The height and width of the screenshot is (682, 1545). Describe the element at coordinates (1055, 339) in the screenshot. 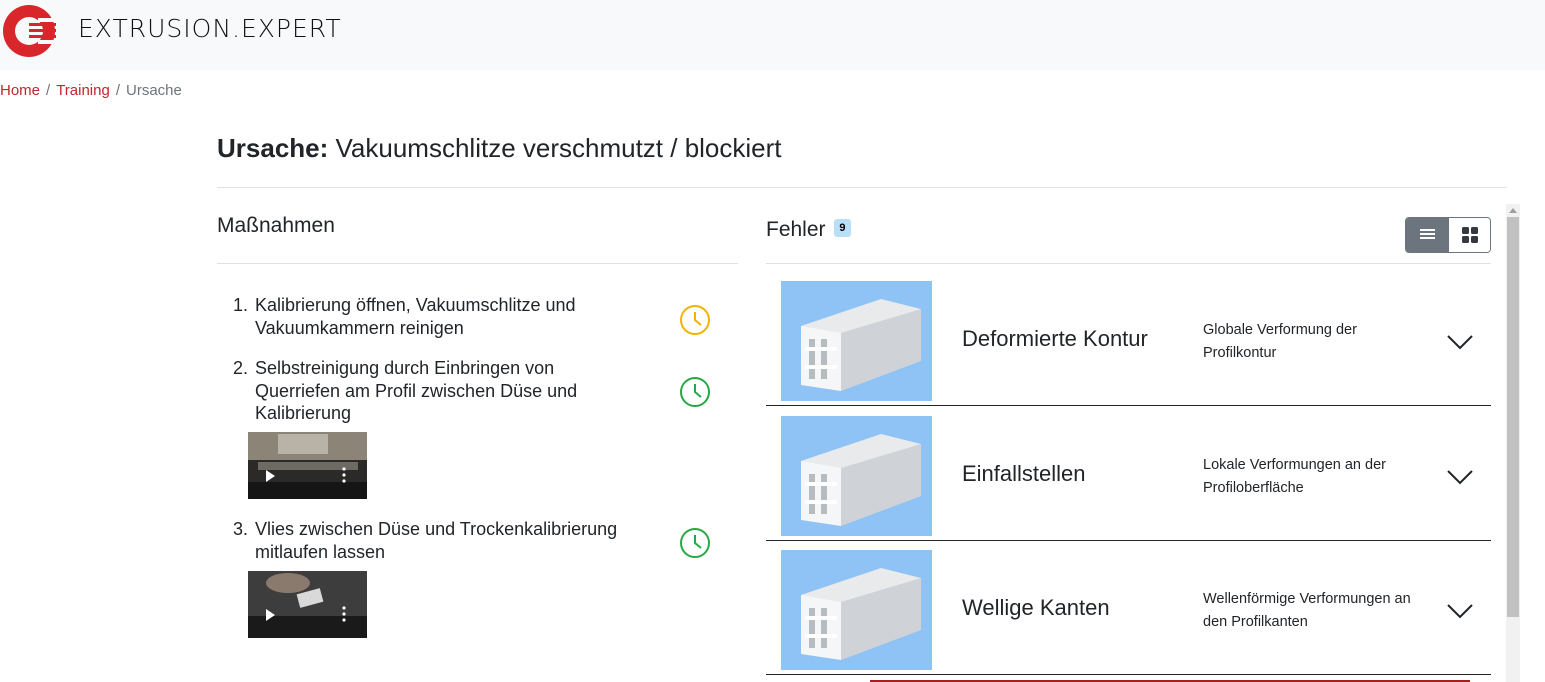

I see `fehler-name: Deformierte Kontur` at that location.